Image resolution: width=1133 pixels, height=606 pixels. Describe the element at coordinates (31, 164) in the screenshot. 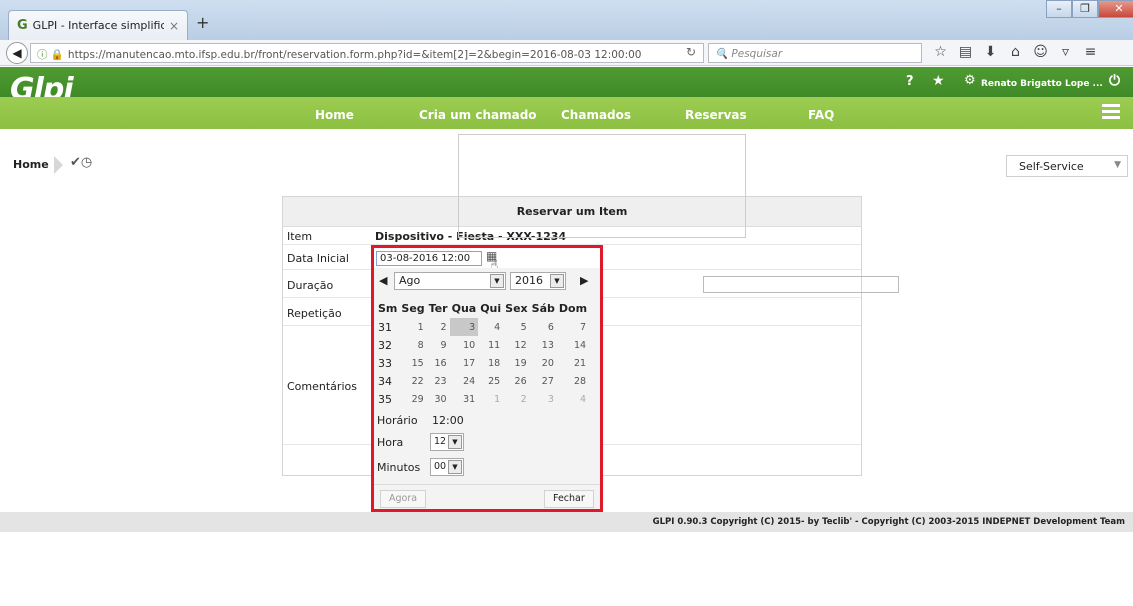

I see `breadcrumb-home: Home` at that location.